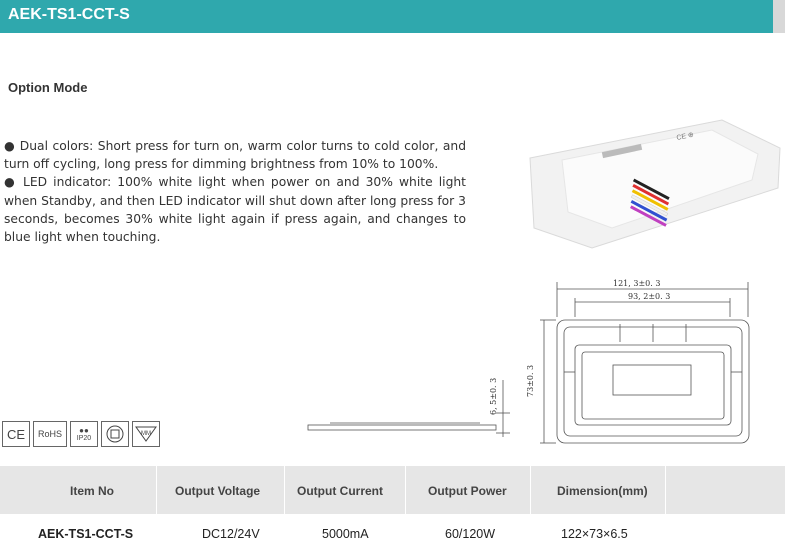  I want to click on td-output-current: 5000mA, so click(345, 534).